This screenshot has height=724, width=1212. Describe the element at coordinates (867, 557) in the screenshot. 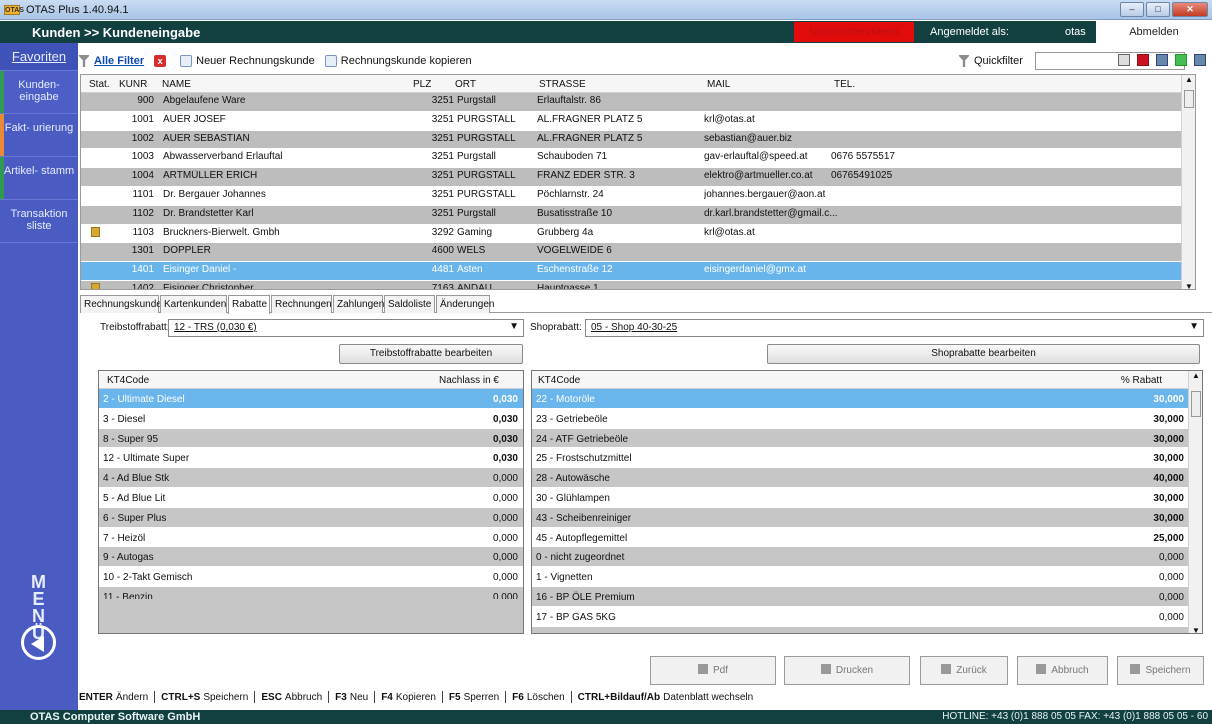

I see `shop-row: 0 - nicht zugeordnet 0,000` at that location.